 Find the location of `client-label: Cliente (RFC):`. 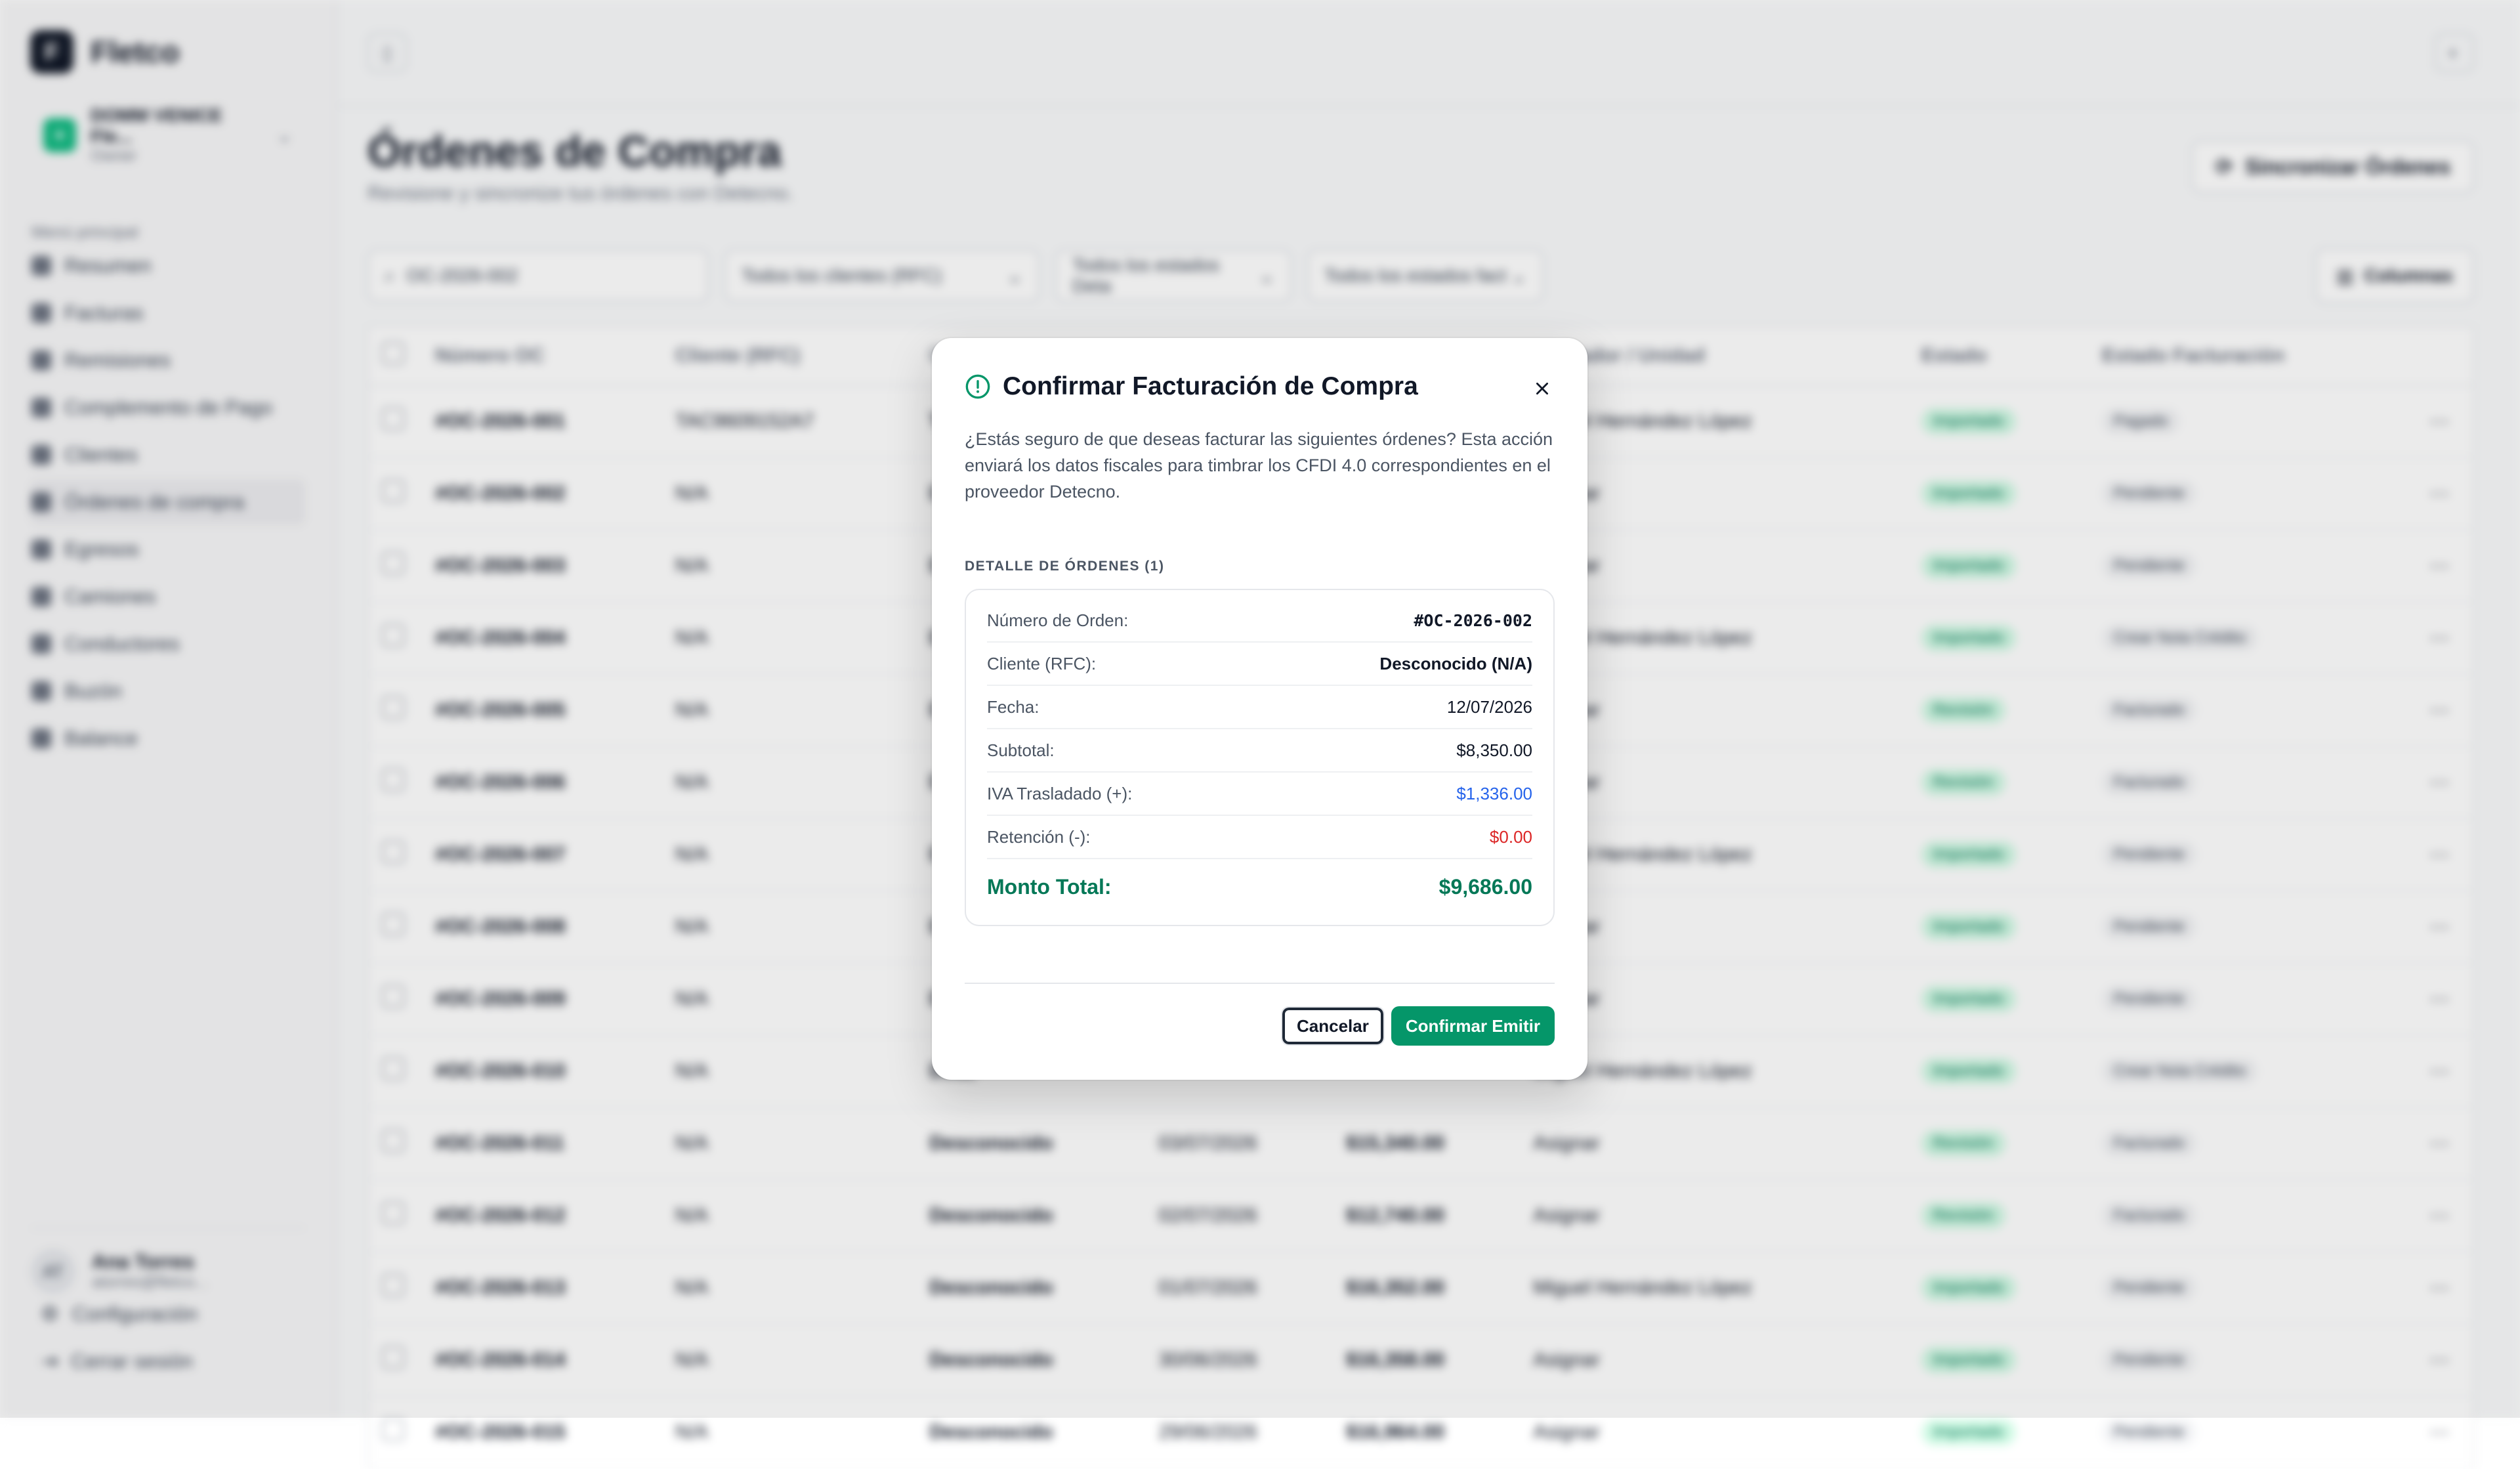

client-label: Cliente (RFC): is located at coordinates (1042, 663).